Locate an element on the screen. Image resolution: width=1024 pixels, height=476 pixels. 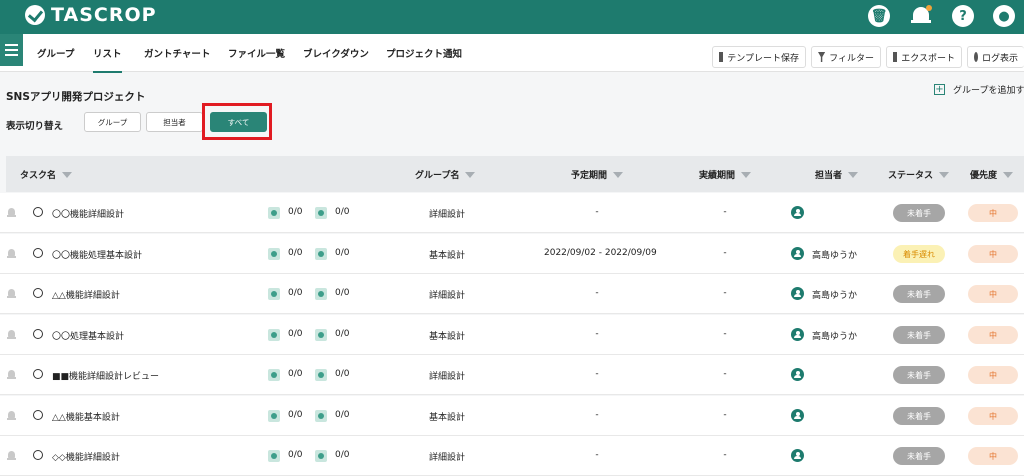
col-task-name: タスク名 is located at coordinates (46, 174).